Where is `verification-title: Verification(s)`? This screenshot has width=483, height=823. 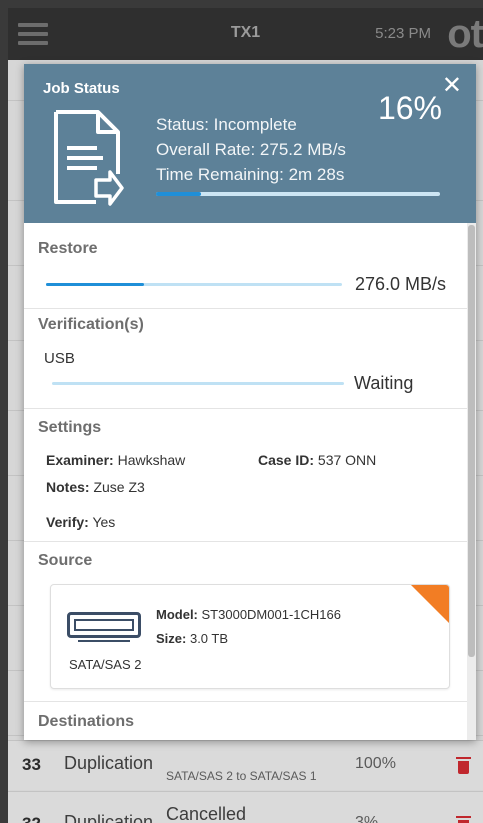 verification-title: Verification(s) is located at coordinates (91, 324).